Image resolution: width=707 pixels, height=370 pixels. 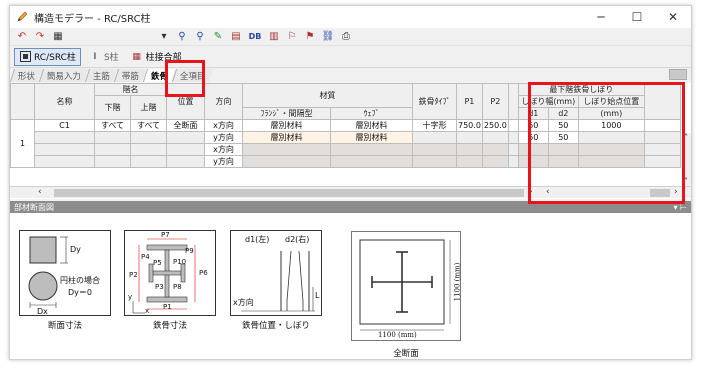 I want to click on title-bar: 構造モデラー - RC/SRC柱 ─ ☐ ✕, so click(x=350, y=17).